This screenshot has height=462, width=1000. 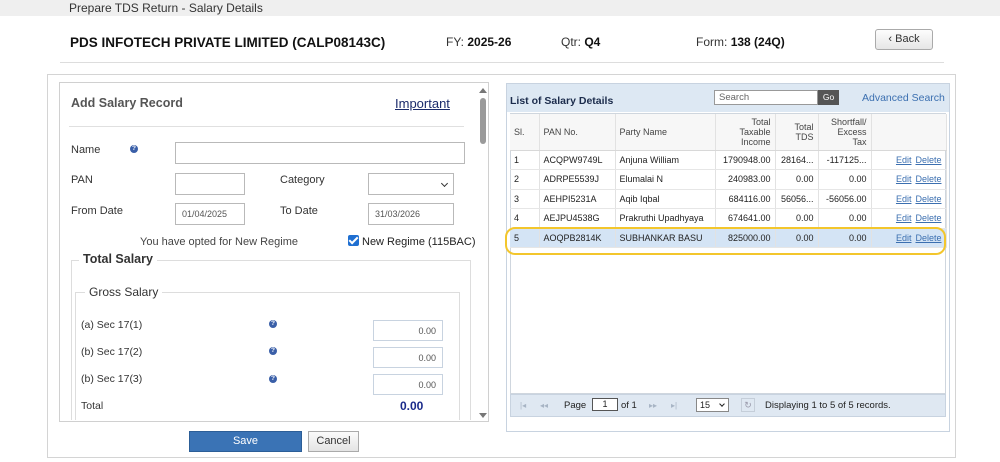 I want to click on form-title: Add Salary Record, so click(x=127, y=103).